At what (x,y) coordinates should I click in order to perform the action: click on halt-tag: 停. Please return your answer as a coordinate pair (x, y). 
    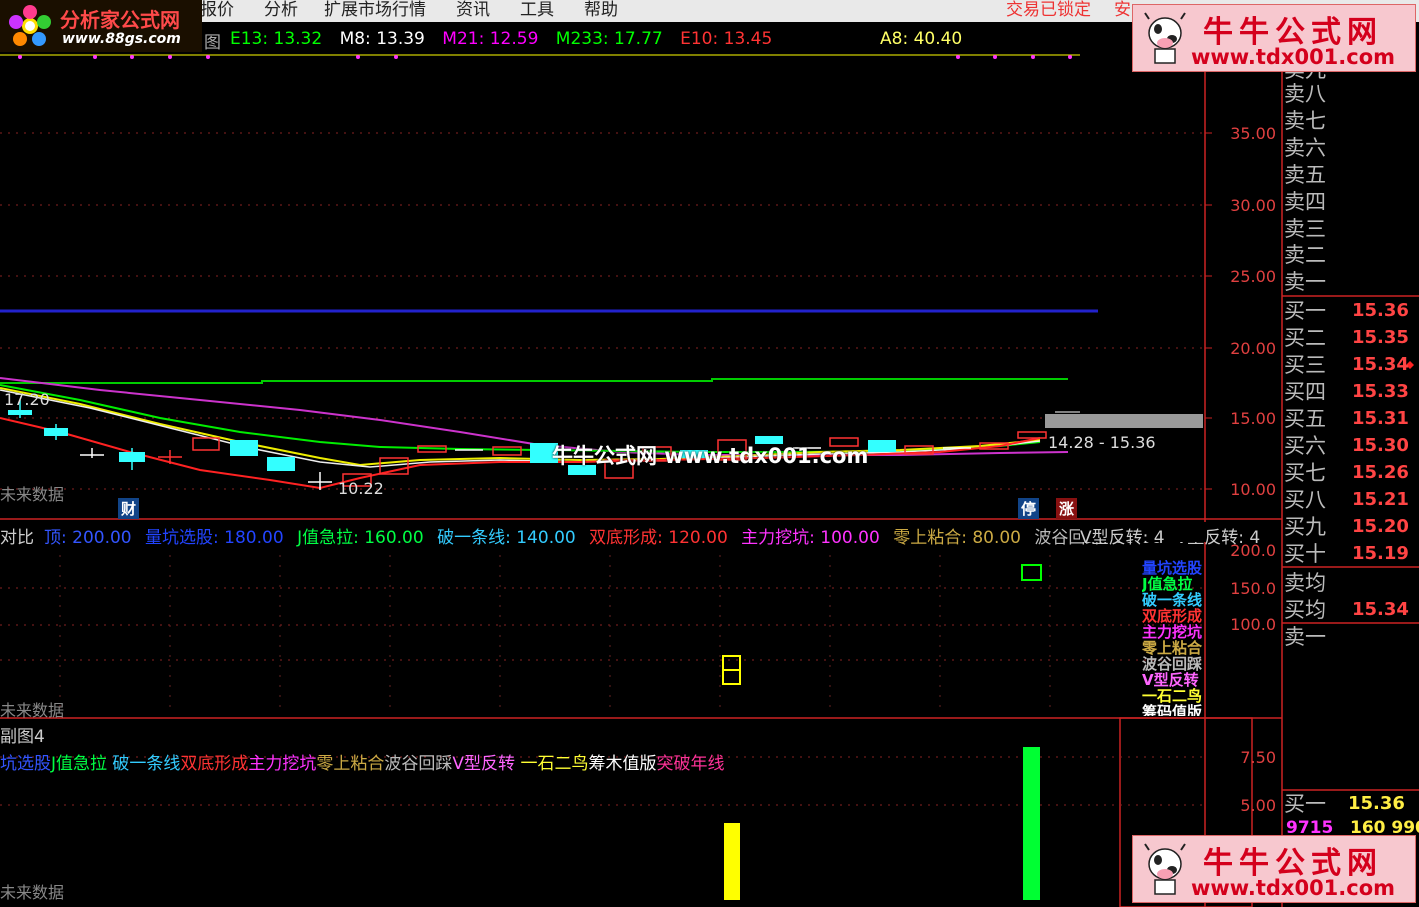
    Looking at the image, I should click on (1029, 508).